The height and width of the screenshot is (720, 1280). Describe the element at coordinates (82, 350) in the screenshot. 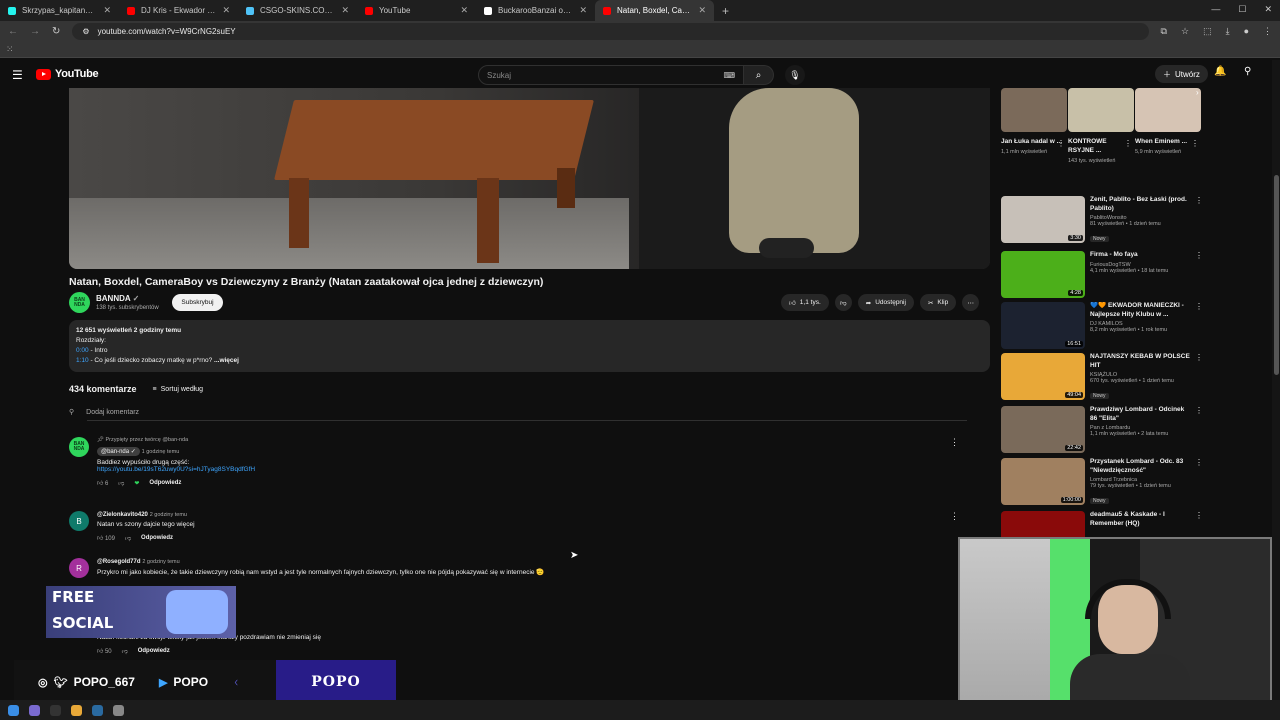

I see `chapter-1-timestamp: 0:00` at that location.